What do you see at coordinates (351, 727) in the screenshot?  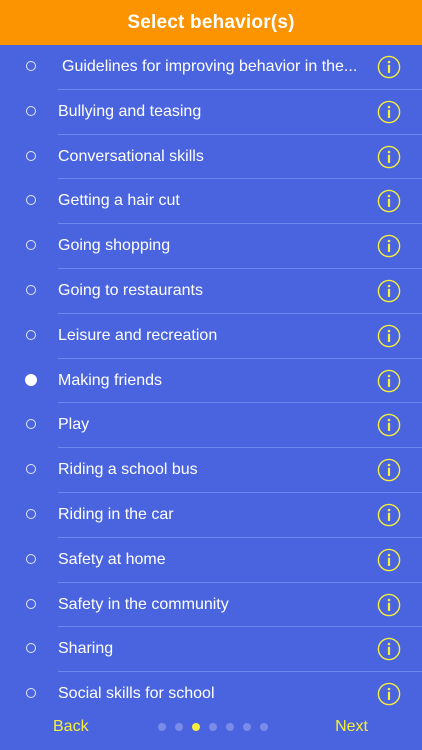 I see `next-button: Next` at bounding box center [351, 727].